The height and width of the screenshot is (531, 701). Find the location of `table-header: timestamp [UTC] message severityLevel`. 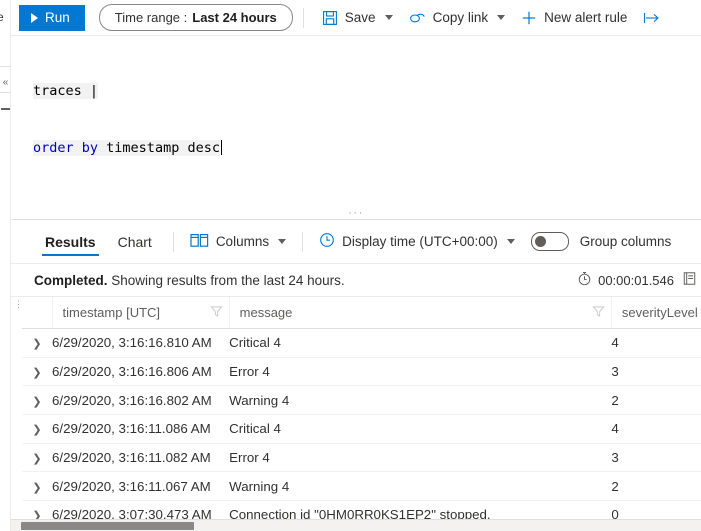

table-header: timestamp [UTC] message severityLevel is located at coordinates (361, 313).